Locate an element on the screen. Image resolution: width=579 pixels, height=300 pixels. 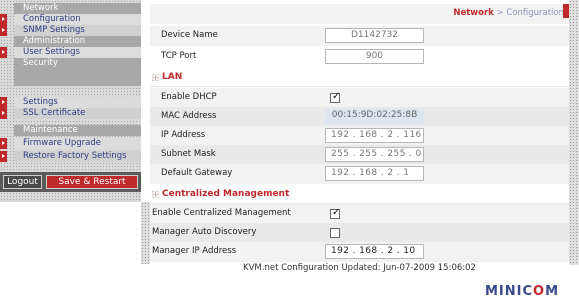
sidebar-item-snmp-settings: SNMP Settings is located at coordinates (77, 30).